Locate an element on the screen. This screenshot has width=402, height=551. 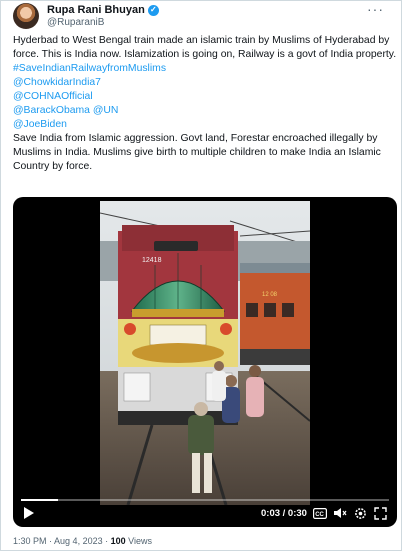
tweet-time: 1:30 PM is located at coordinates (30, 541).